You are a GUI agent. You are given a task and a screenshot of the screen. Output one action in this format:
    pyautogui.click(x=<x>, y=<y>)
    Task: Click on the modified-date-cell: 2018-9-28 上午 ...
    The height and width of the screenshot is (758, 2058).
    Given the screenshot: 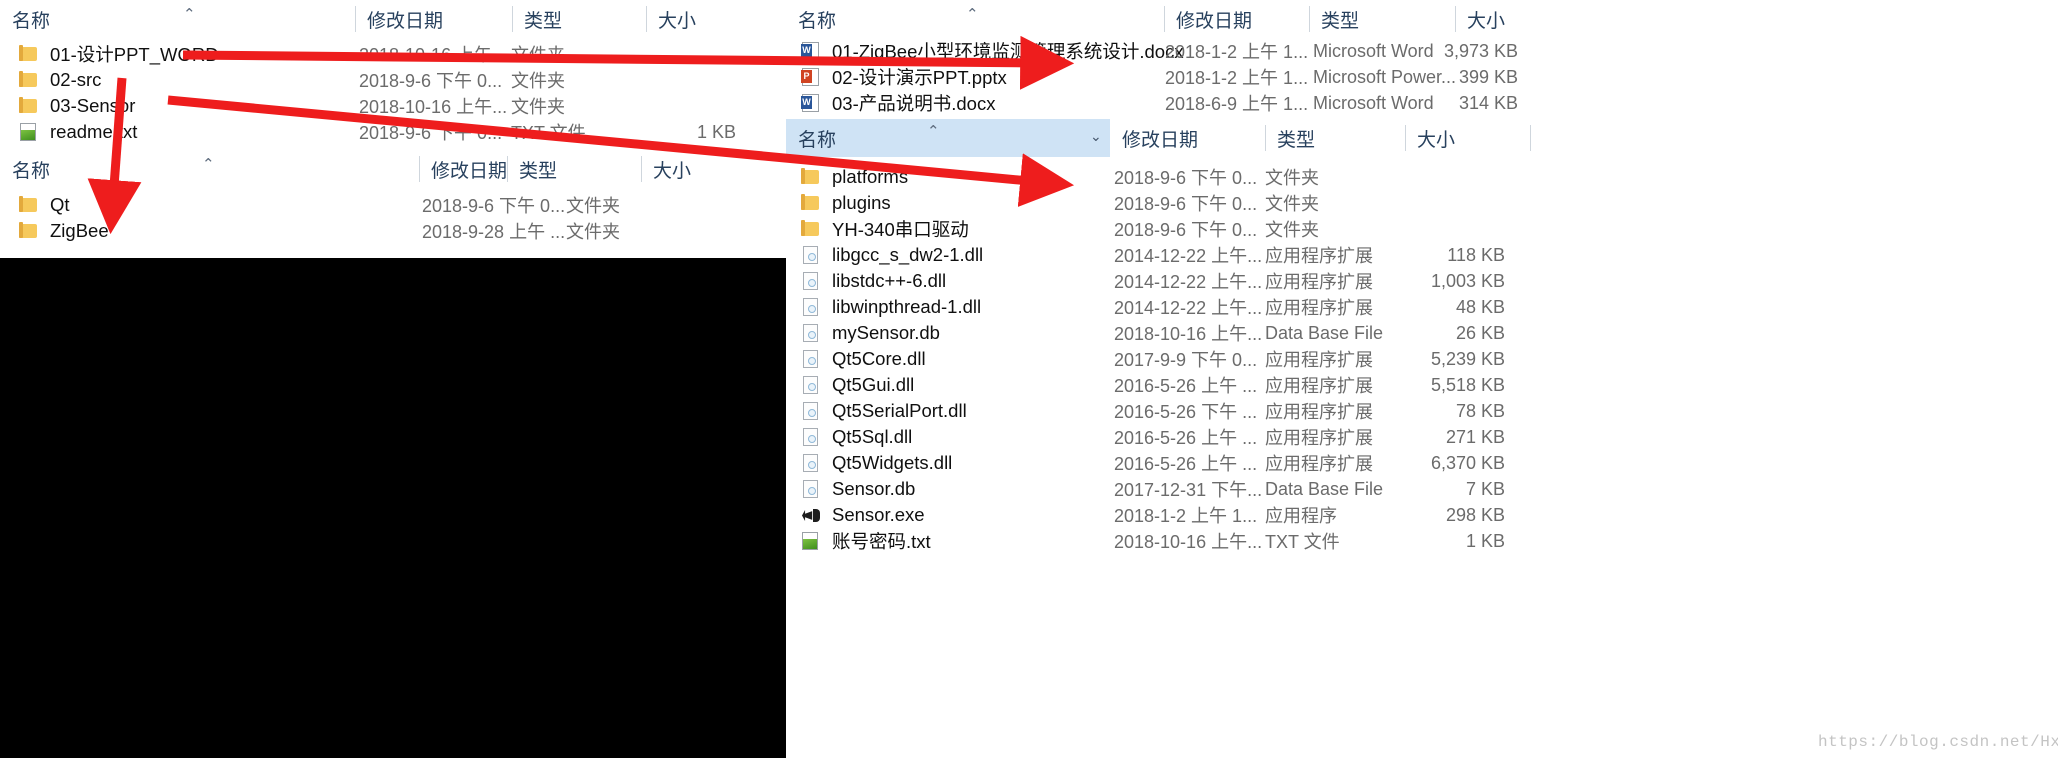 What is the action you would take?
    pyautogui.click(x=494, y=232)
    